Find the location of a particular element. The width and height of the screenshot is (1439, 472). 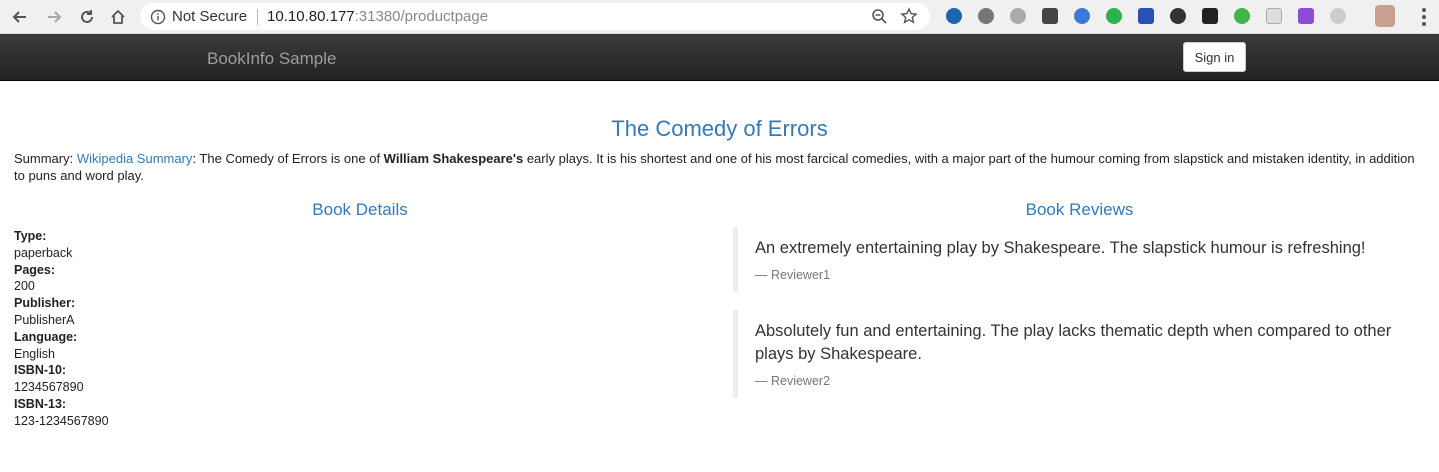

detail-value-language: English is located at coordinates (34, 353).